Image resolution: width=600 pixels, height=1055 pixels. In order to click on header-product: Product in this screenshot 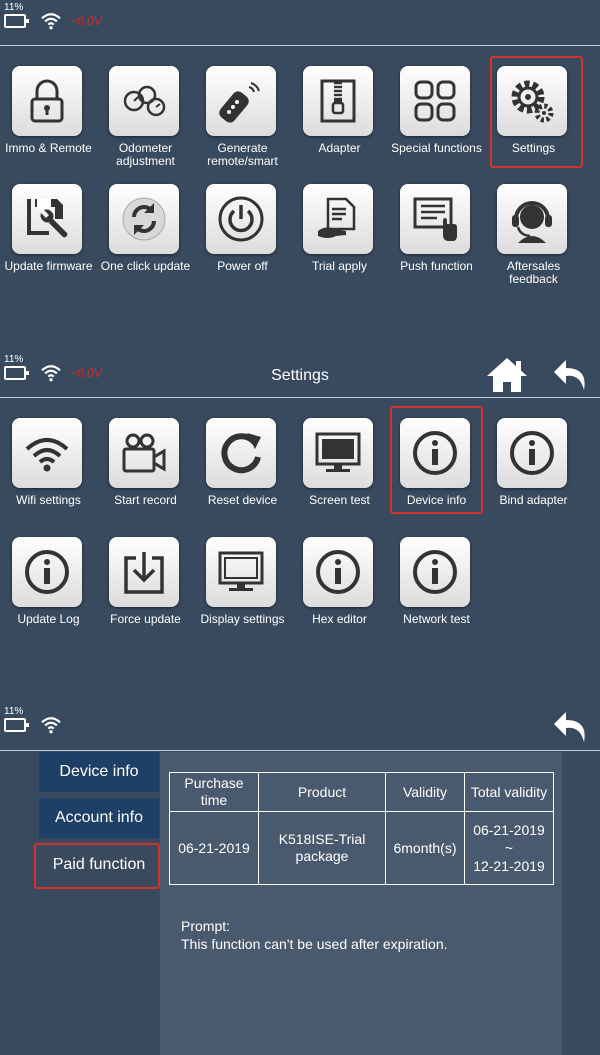, I will do `click(322, 792)`.